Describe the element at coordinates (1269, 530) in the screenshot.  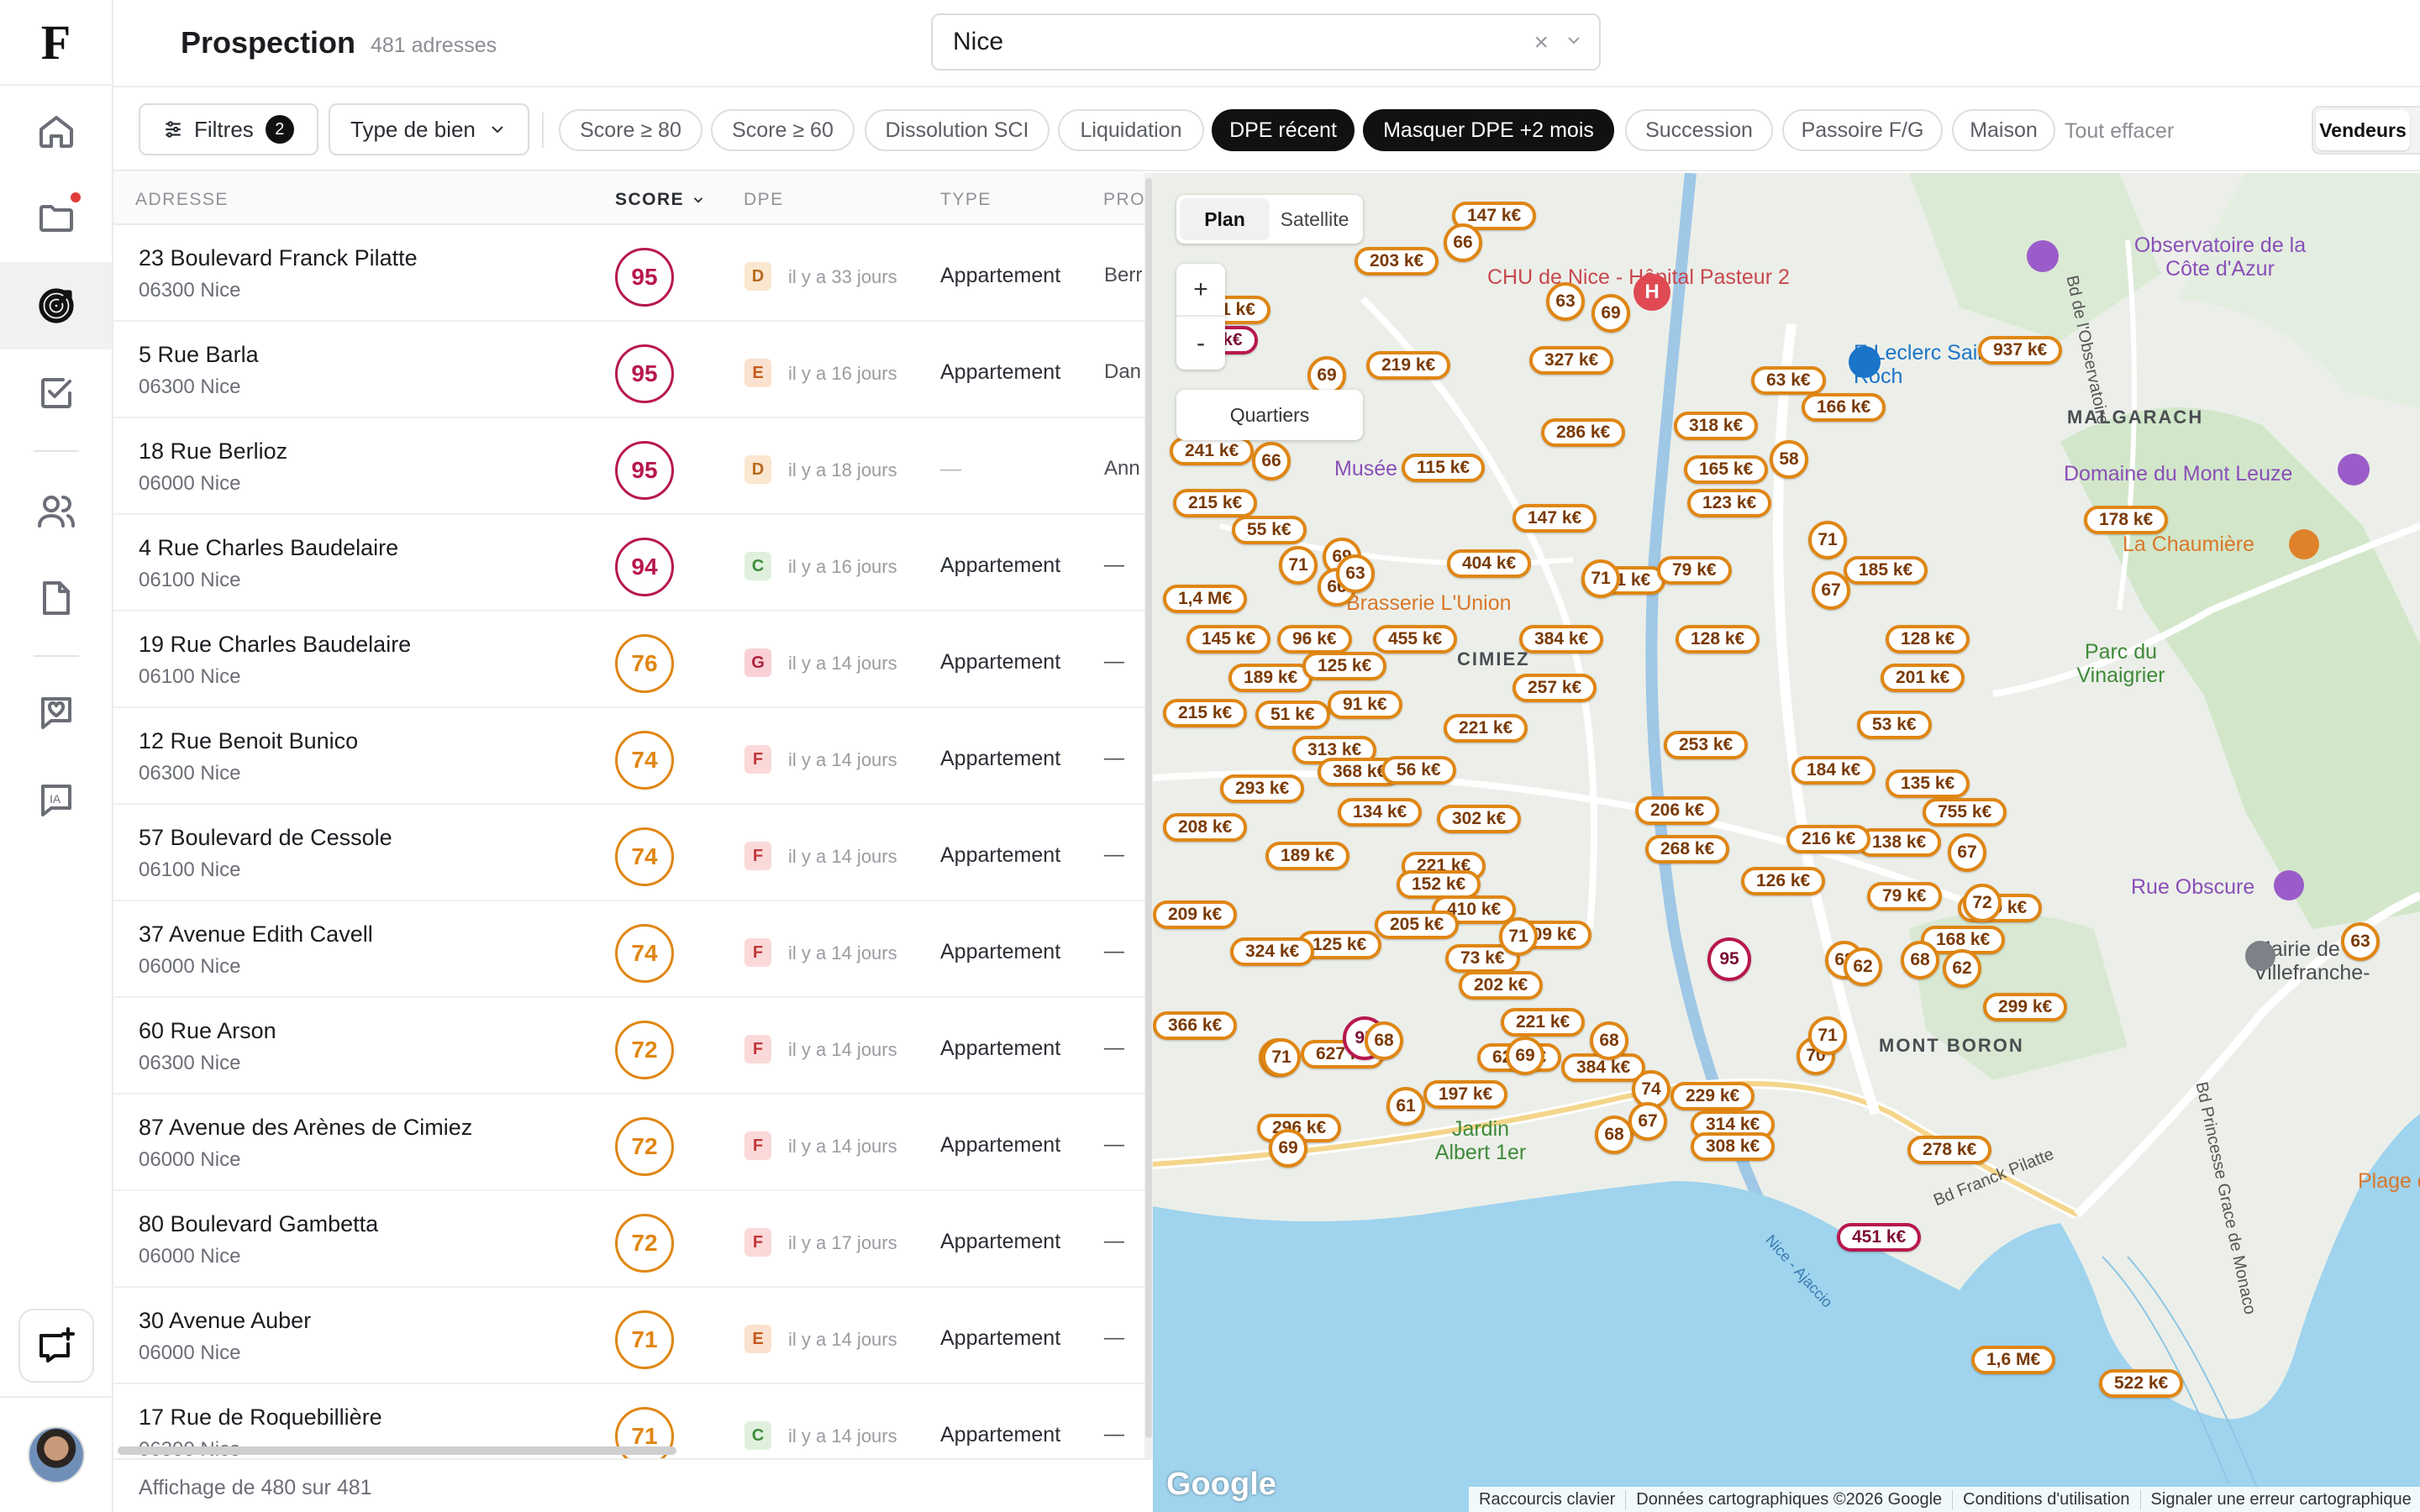
I see `price-pin: 55 k€` at that location.